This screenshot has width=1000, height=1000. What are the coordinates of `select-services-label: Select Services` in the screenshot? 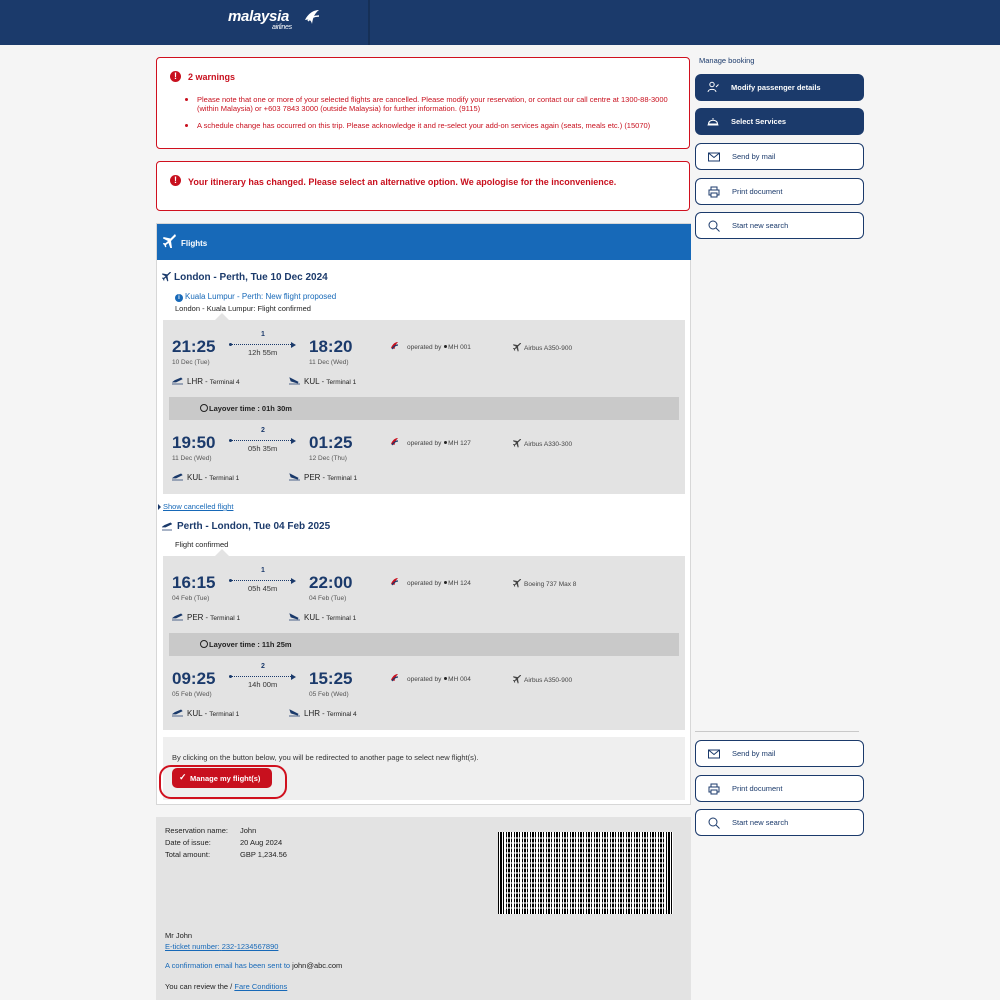 It's located at (759, 121).